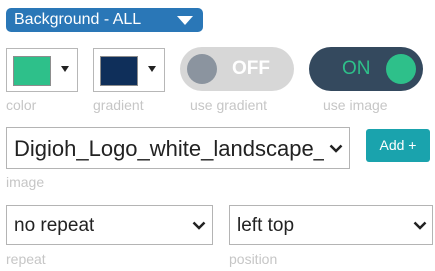 The width and height of the screenshot is (435, 271). I want to click on color-picker, so click(42, 70).